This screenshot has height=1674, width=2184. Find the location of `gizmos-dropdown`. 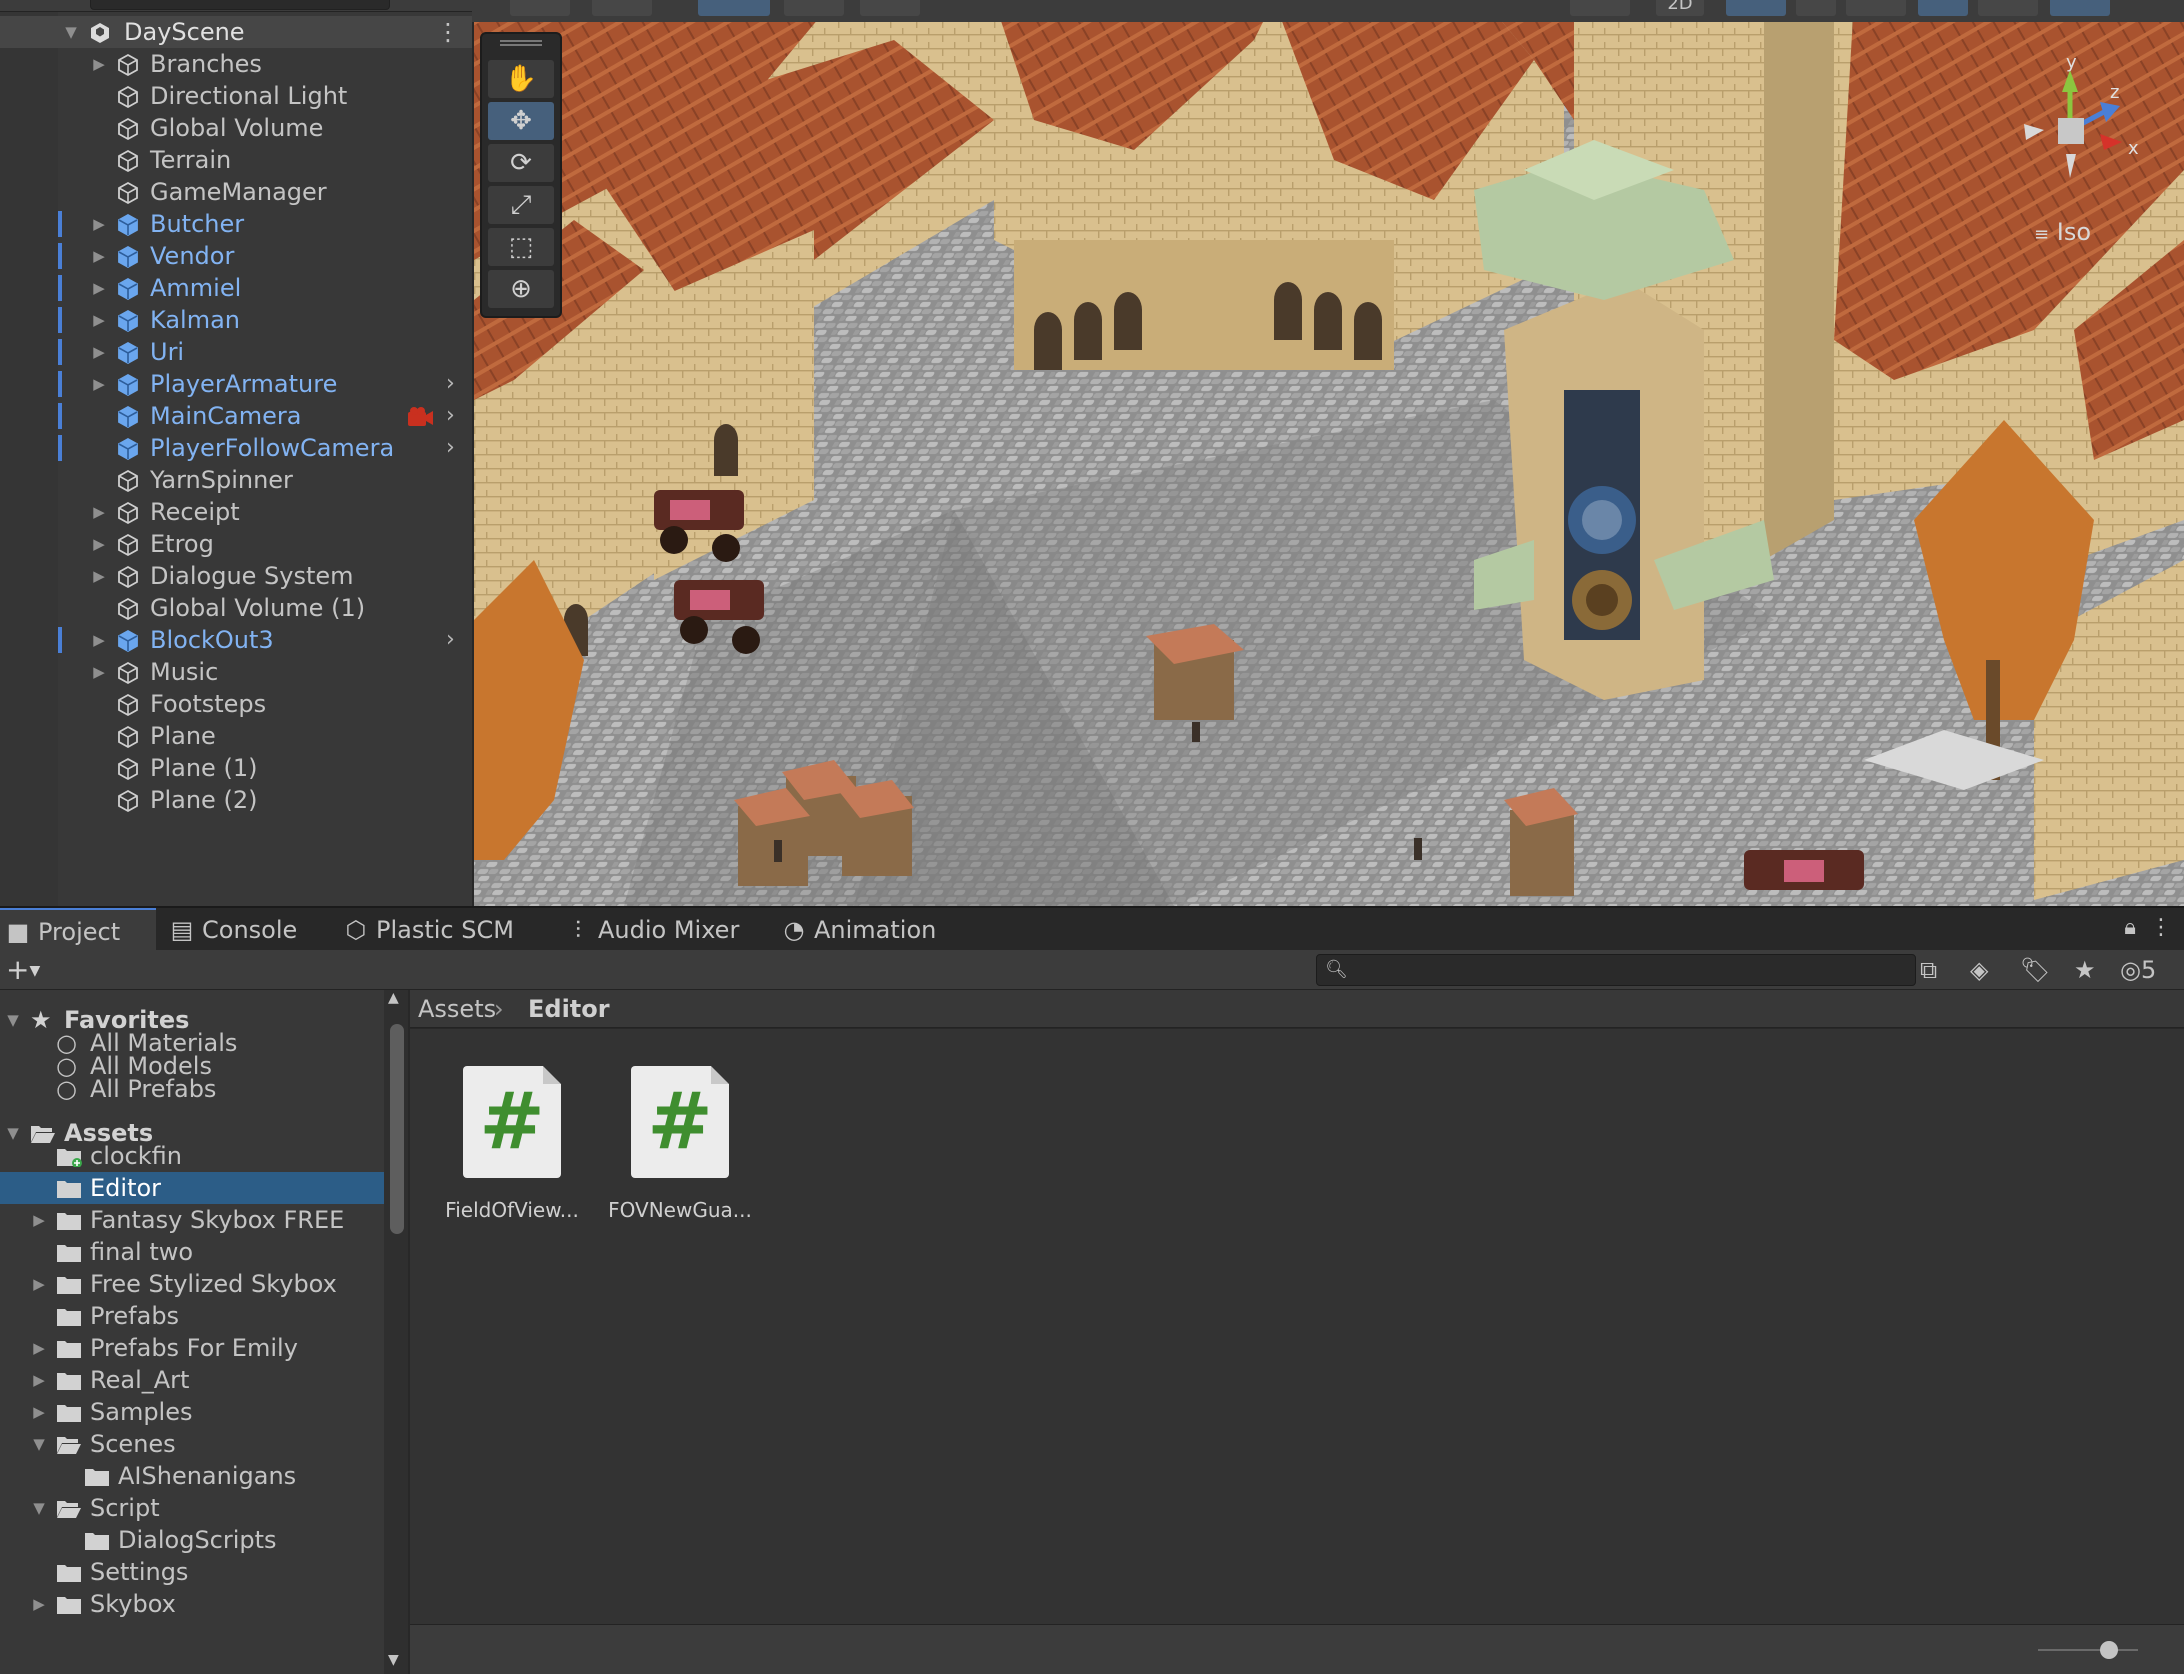

gizmos-dropdown is located at coordinates (2080, 8).